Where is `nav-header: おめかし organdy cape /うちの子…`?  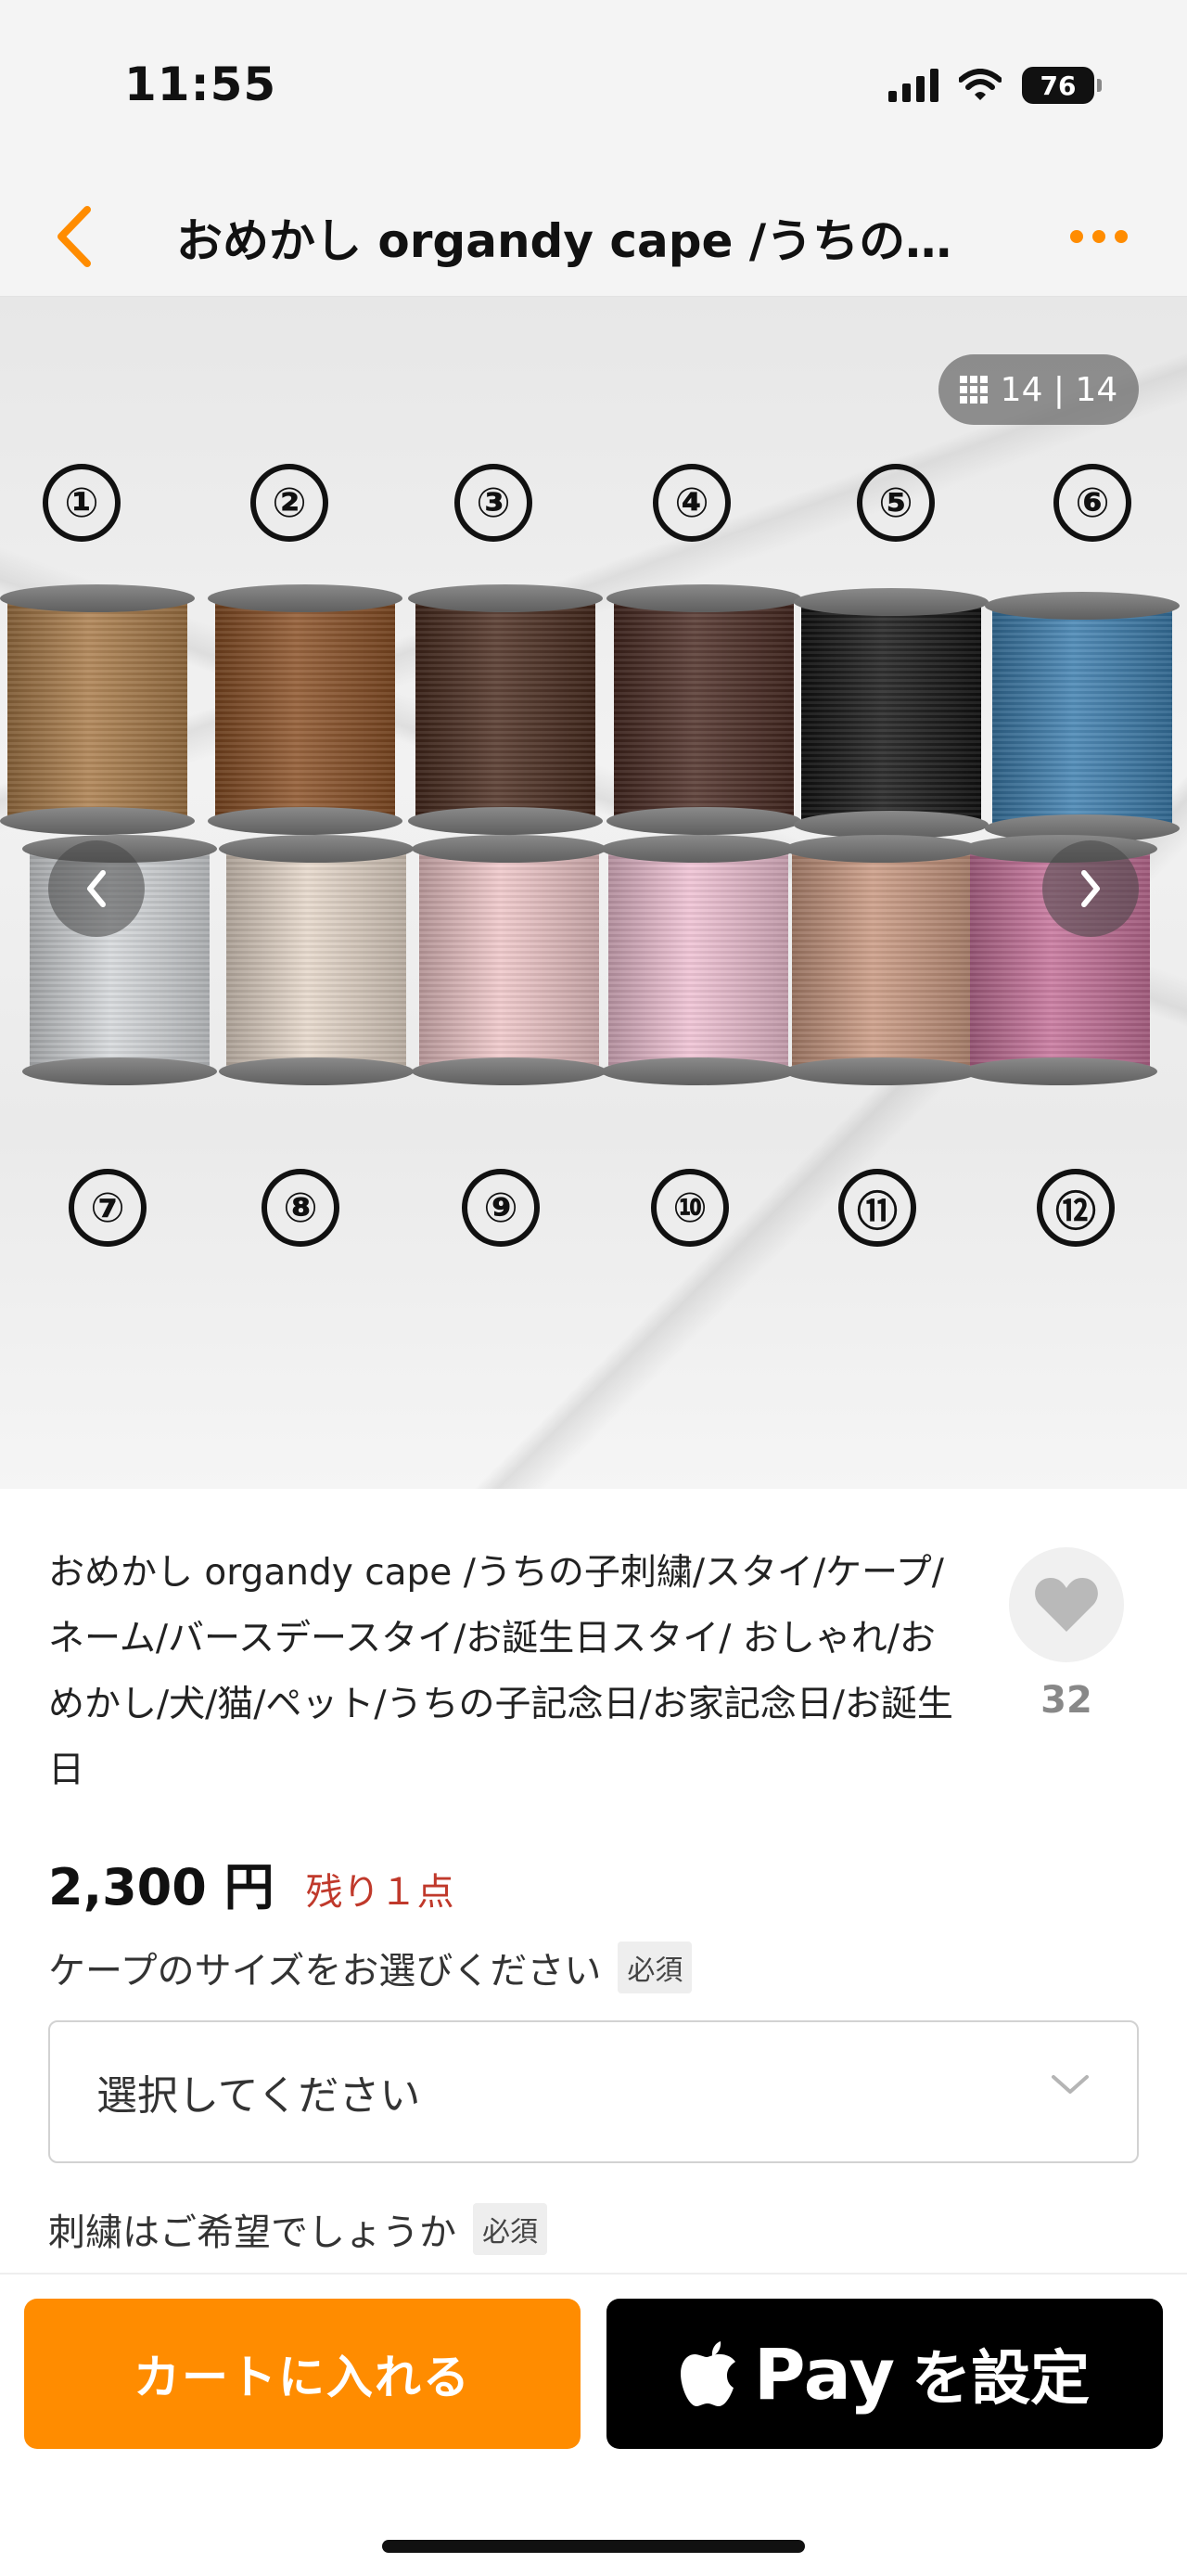 nav-header: おめかし organdy cape /うちの子… is located at coordinates (593, 236).